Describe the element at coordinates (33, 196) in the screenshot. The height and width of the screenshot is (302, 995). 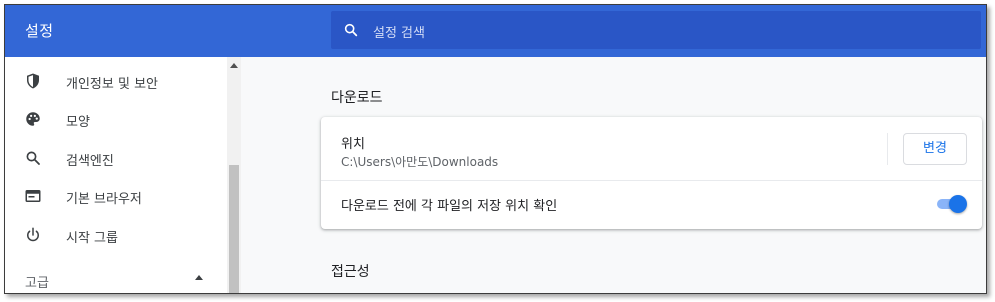
I see `browser-window-icon` at that location.